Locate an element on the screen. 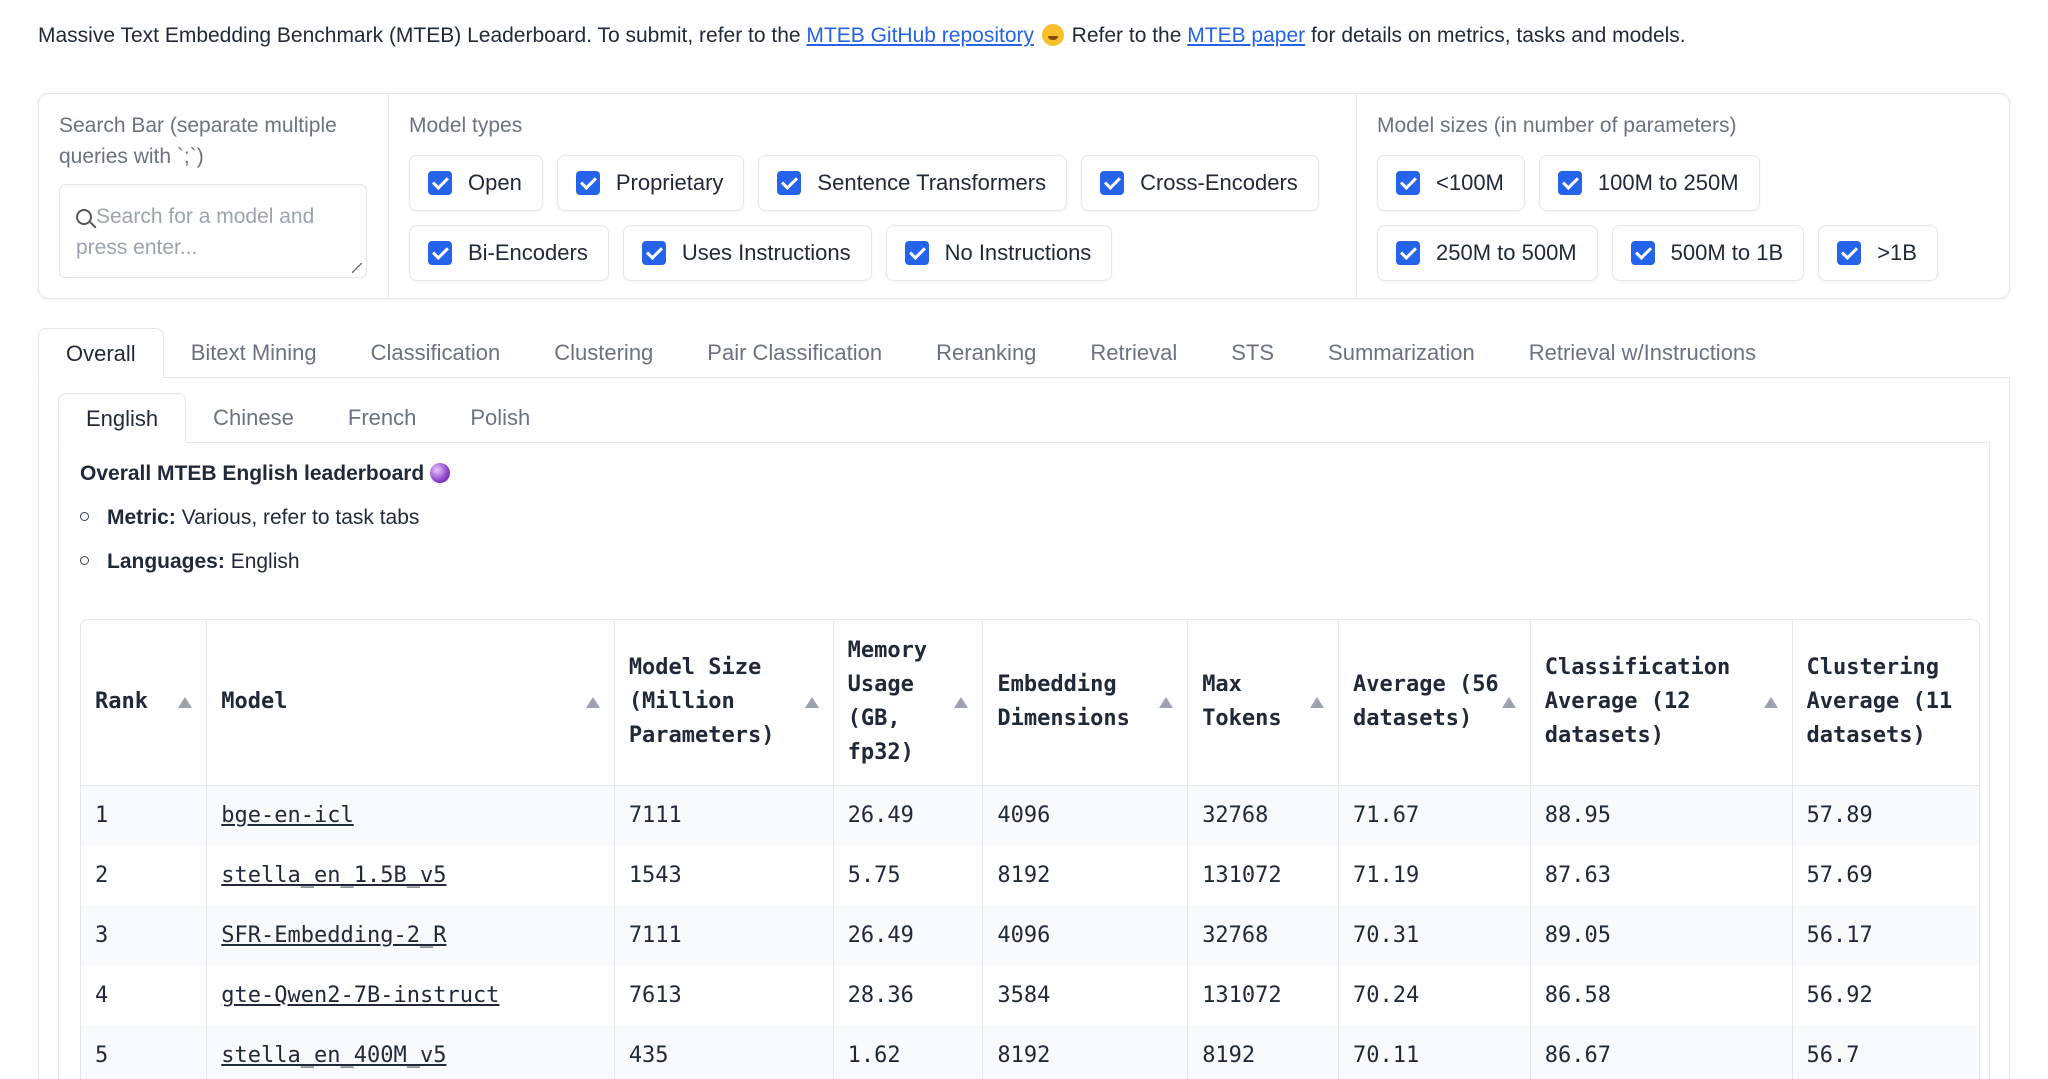  tab-classification: Classification is located at coordinates (436, 353).